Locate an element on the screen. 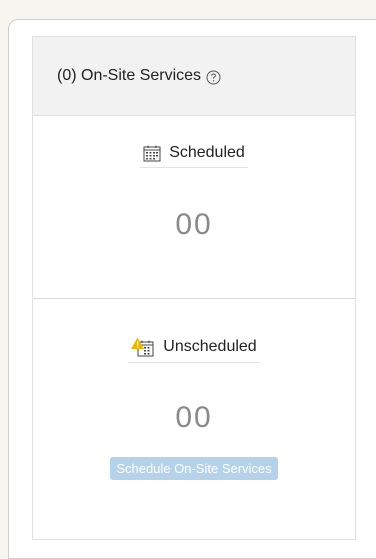 The image size is (376, 559). panel-header: (0) On-Site Services is located at coordinates (194, 76).